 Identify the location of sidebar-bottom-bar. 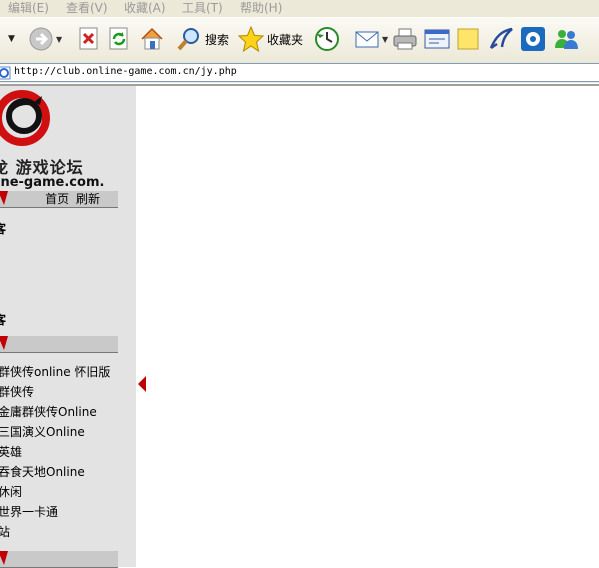
(59, 559).